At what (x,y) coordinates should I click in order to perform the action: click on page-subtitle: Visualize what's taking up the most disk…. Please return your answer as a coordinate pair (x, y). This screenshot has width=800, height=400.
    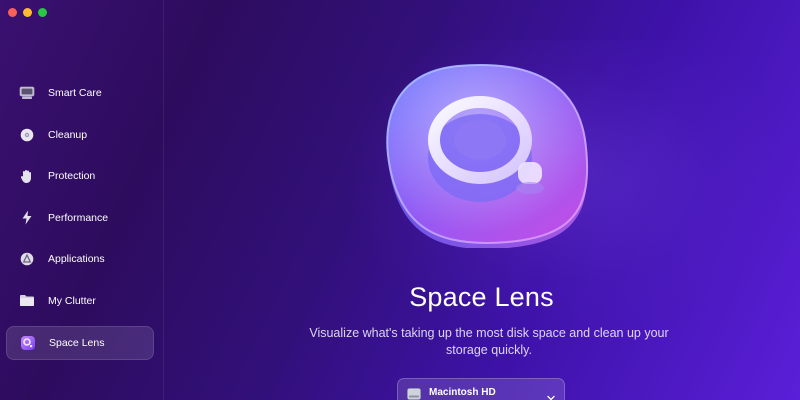
    Looking at the image, I should click on (489, 341).